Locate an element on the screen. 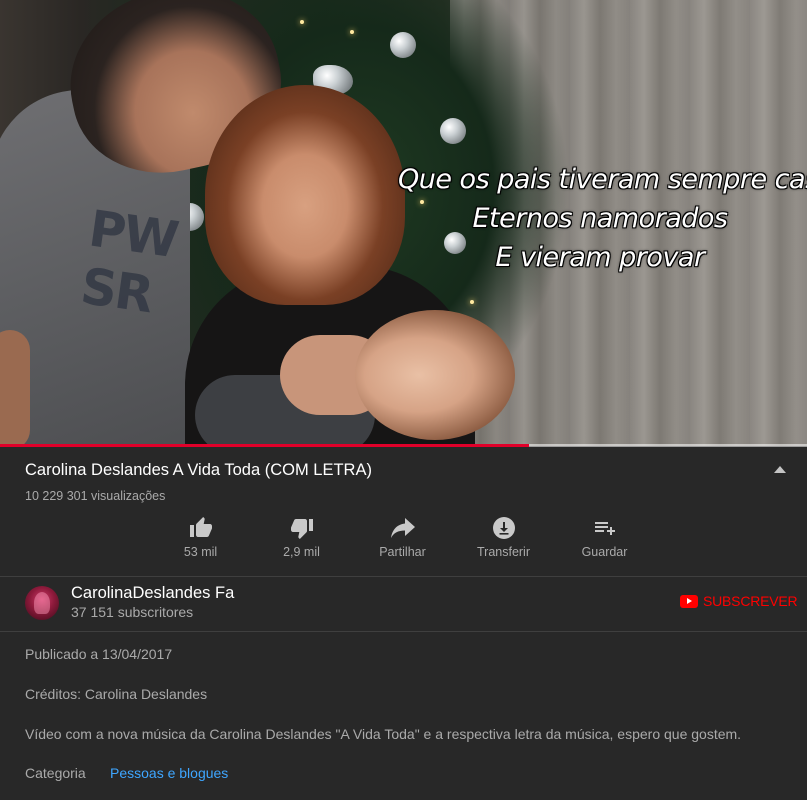  lyrics-line: Que os pais tiveram sempre casados is located at coordinates (602, 179).